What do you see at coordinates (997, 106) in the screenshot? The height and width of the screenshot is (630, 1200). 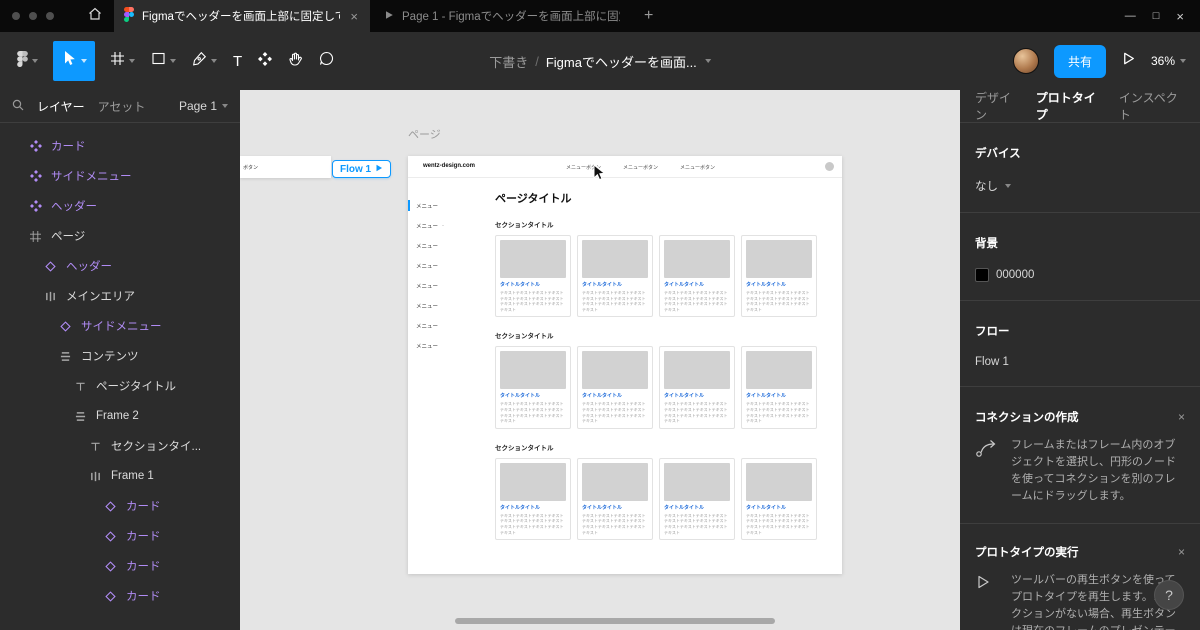 I see `tab-design: デザイン` at bounding box center [997, 106].